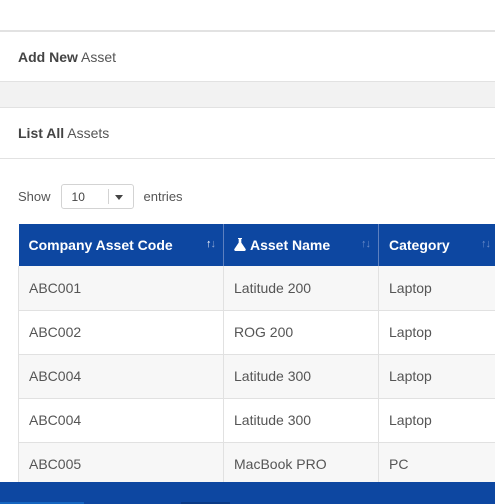 Image resolution: width=495 pixels, height=504 pixels. I want to click on list-all-rest: Assets, so click(88, 133).